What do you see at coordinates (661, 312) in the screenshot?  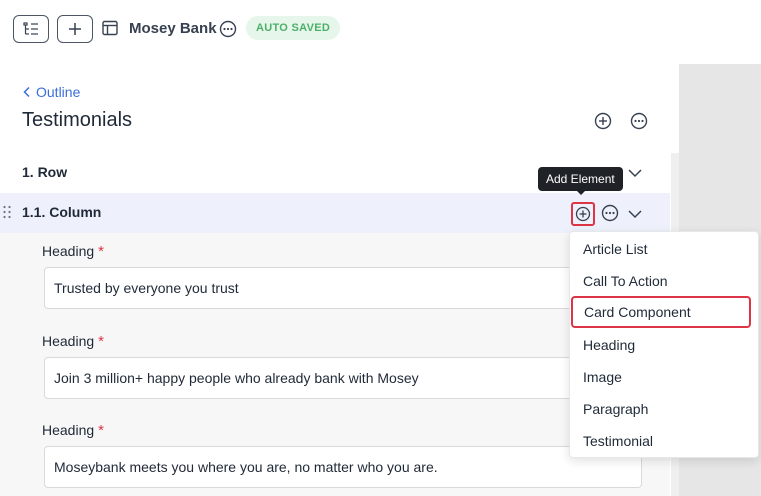 I see `menu-item-card-component: Card Component` at bounding box center [661, 312].